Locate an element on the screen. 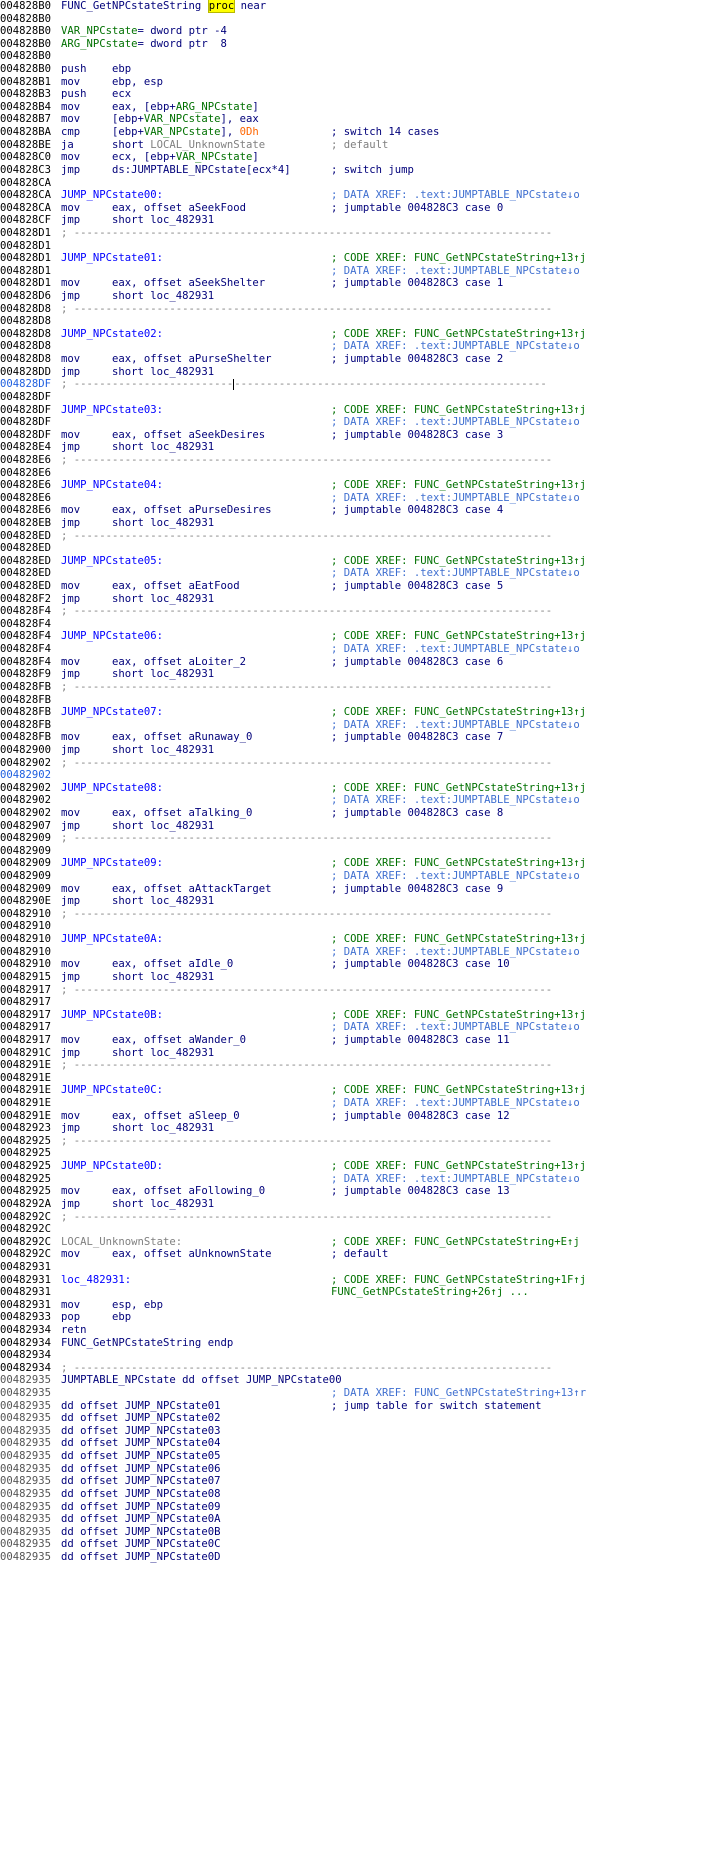 Image resolution: width=719 pixels, height=1863 pixels. listing-line: 00482923 jmp short loc_482931 is located at coordinates (359, 1128).